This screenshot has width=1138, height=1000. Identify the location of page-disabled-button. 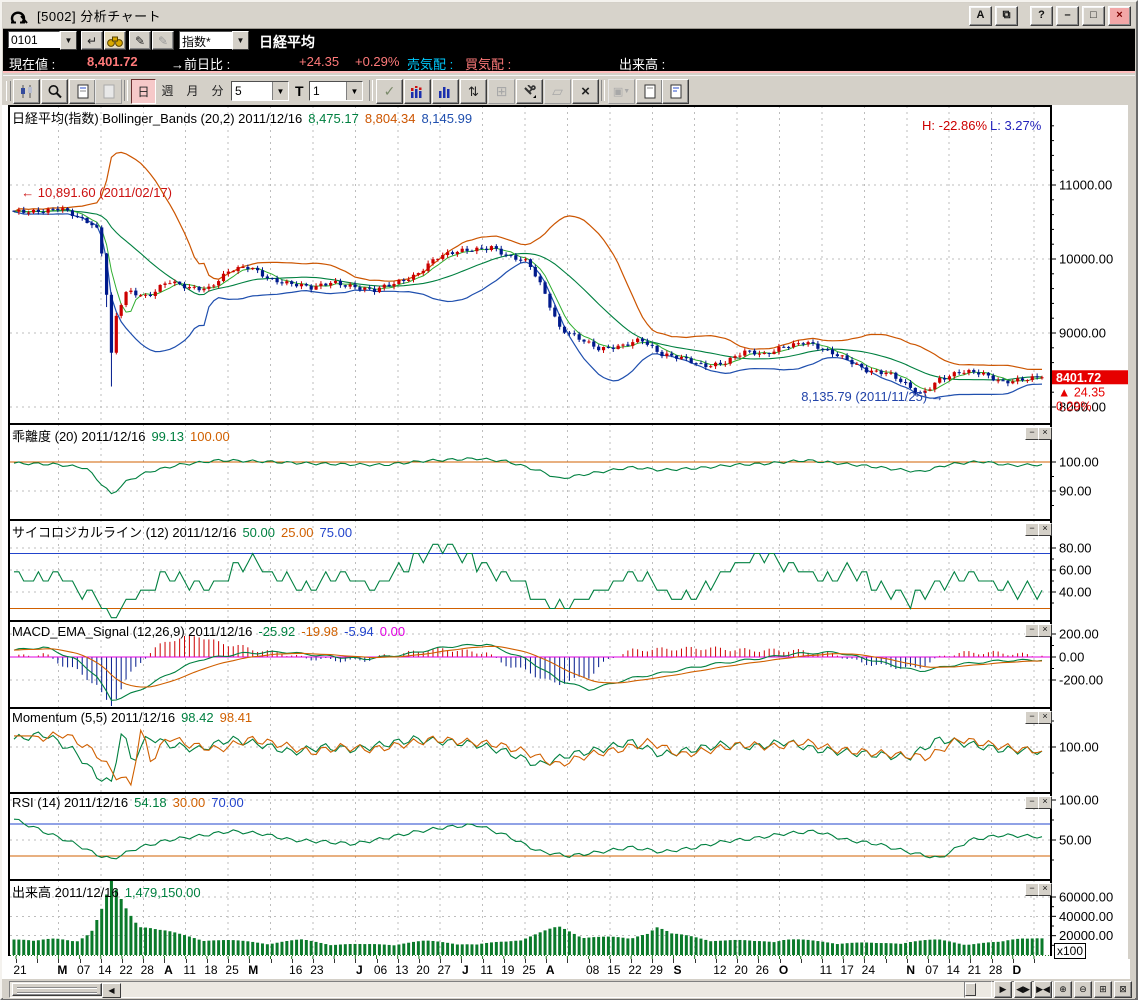
(108, 91).